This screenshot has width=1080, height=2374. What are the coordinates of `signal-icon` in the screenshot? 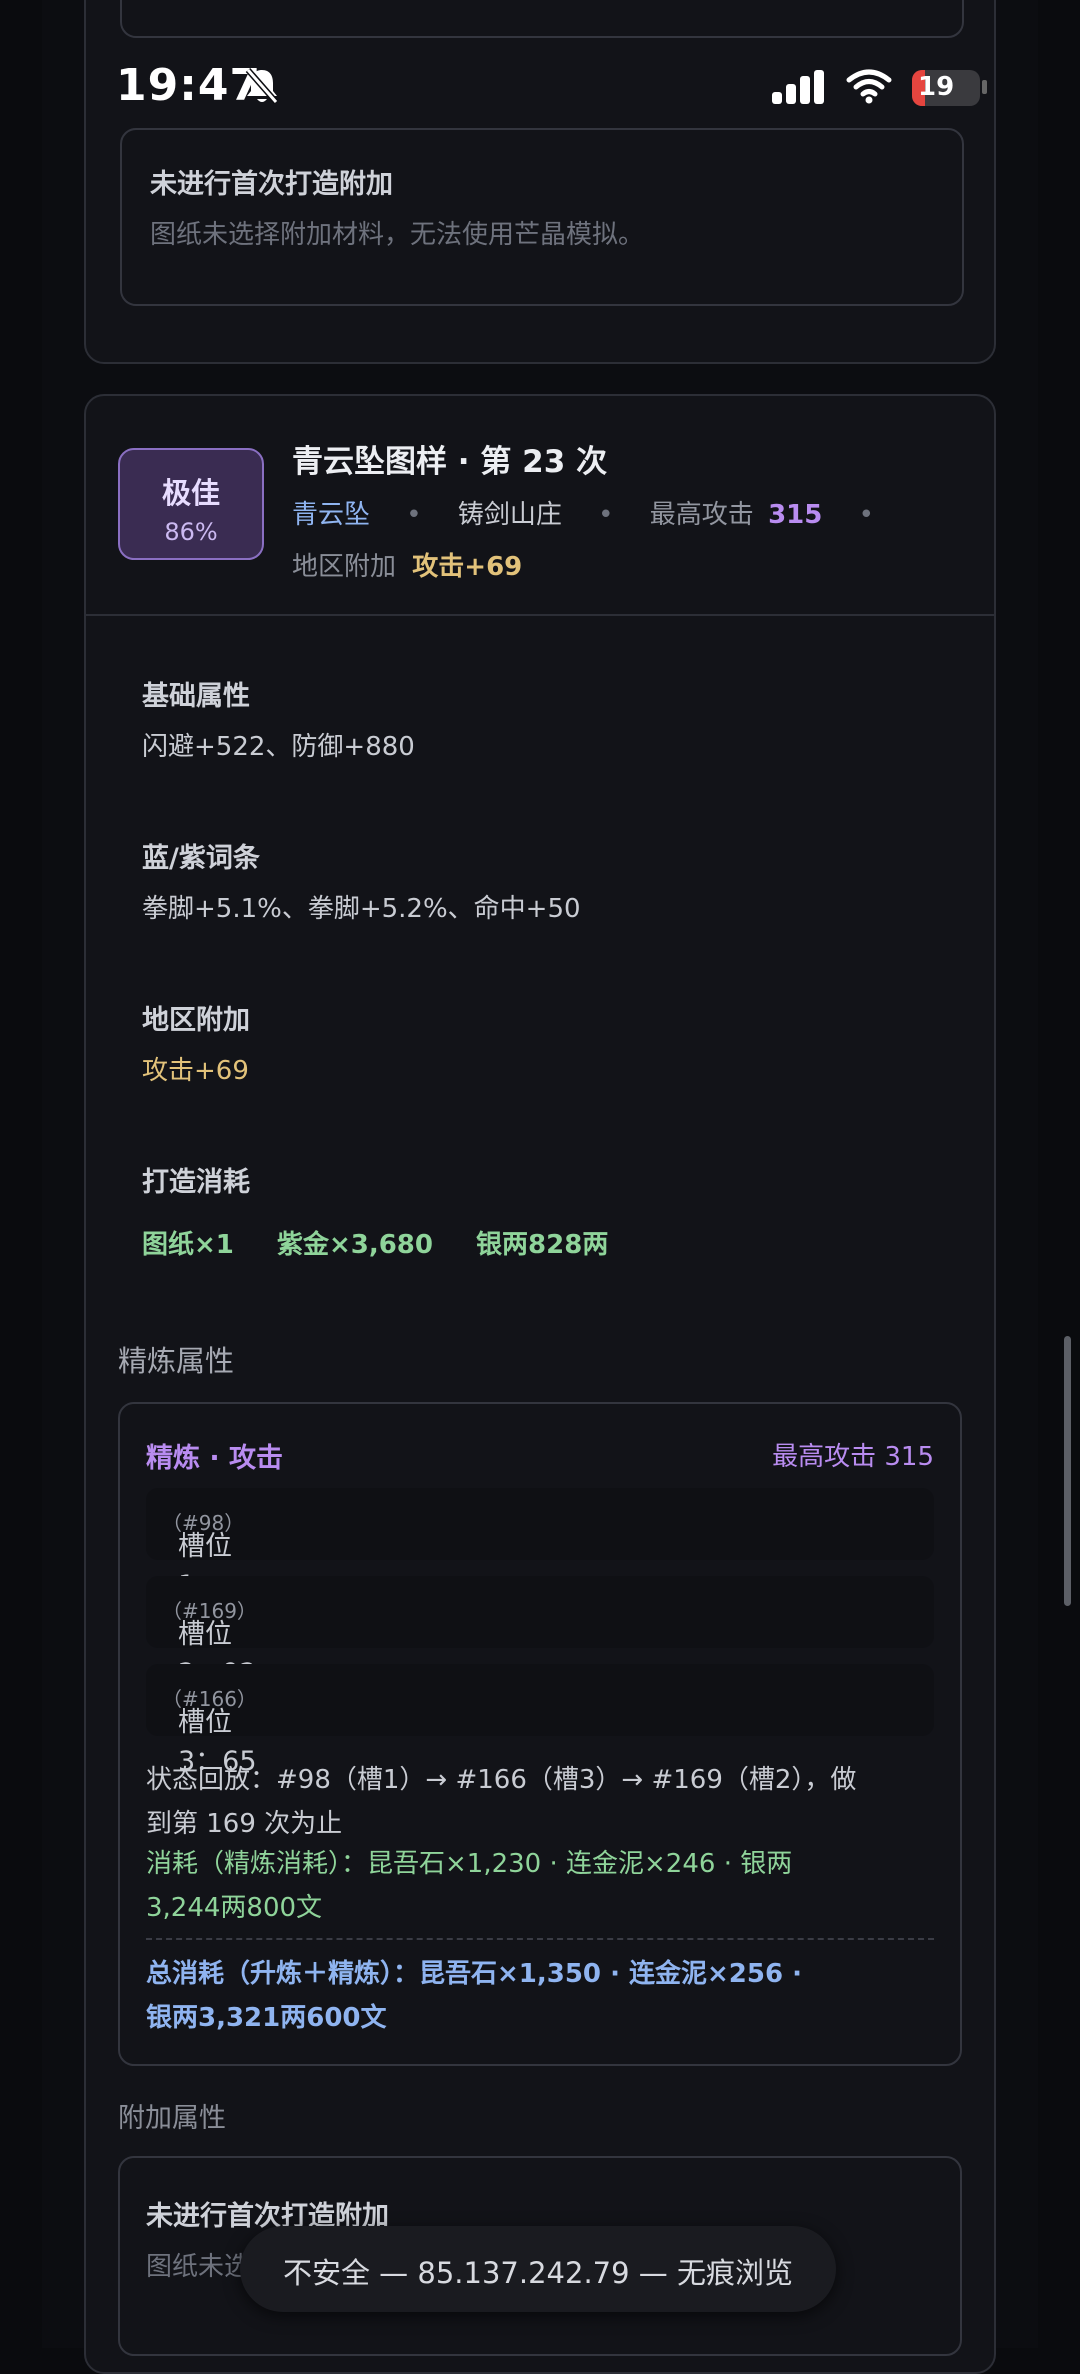 It's located at (800, 90).